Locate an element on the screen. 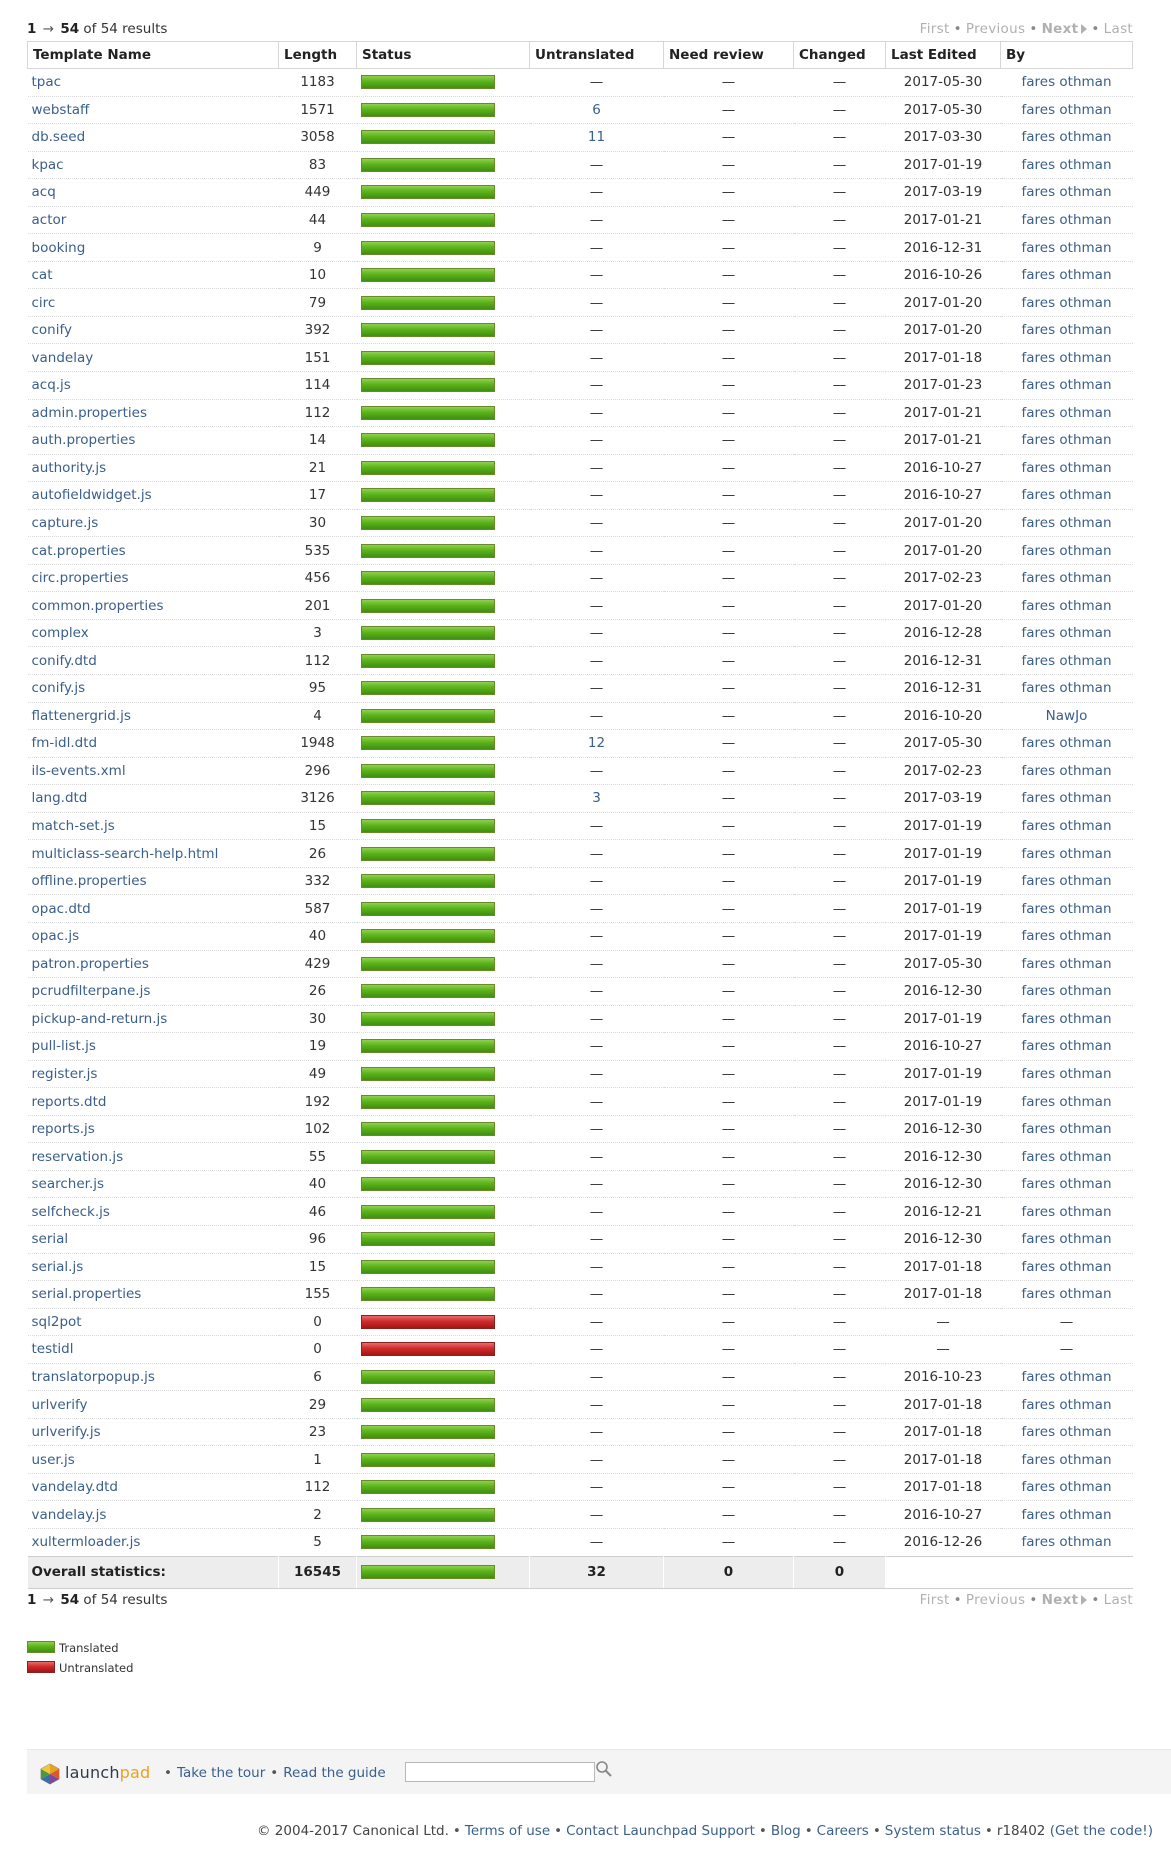  template-name-link: conify is located at coordinates (153, 330).